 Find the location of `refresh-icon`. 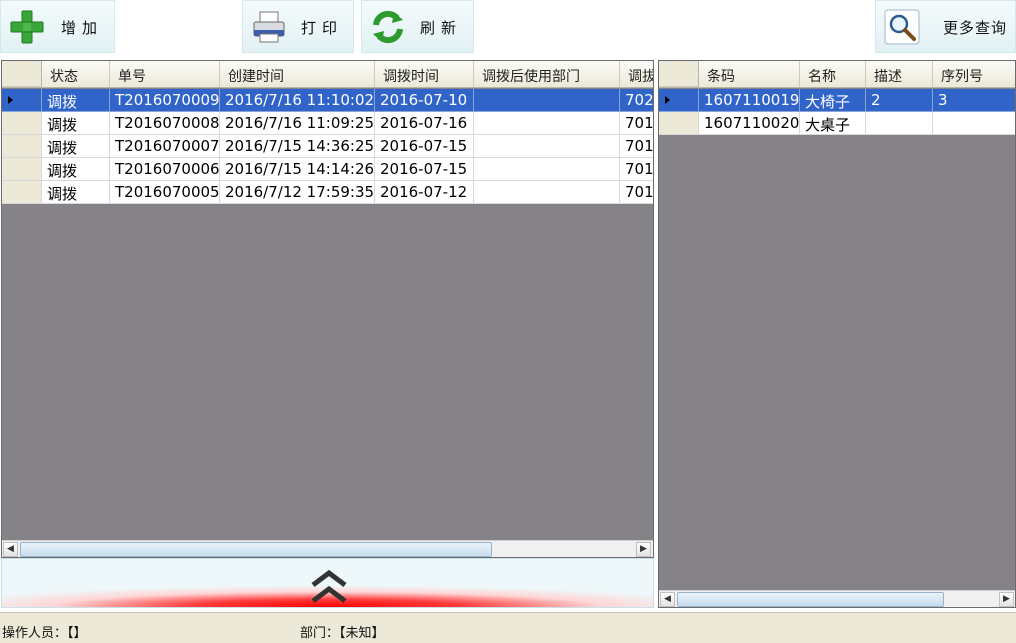

refresh-icon is located at coordinates (388, 27).